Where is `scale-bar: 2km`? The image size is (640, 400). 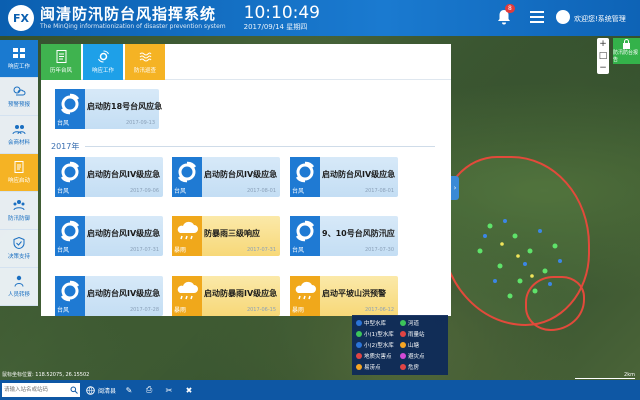
scale-bar: 2km is located at coordinates (605, 375).